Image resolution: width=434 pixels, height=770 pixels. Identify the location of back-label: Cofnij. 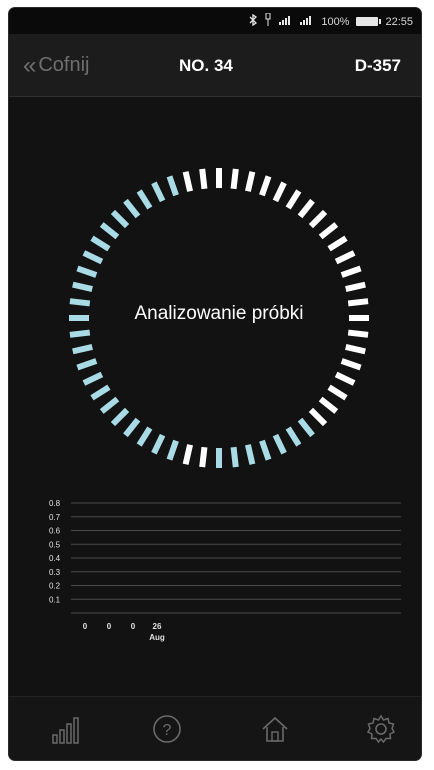
(64, 65).